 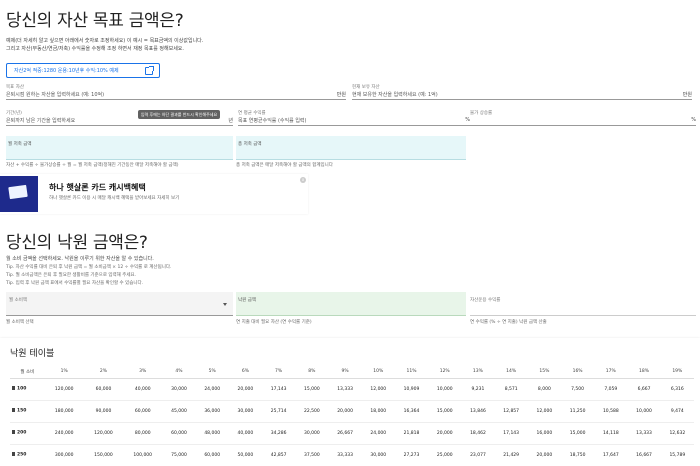 What do you see at coordinates (611, 372) in the screenshot?
I see `table-header-cell: 17%` at bounding box center [611, 372].